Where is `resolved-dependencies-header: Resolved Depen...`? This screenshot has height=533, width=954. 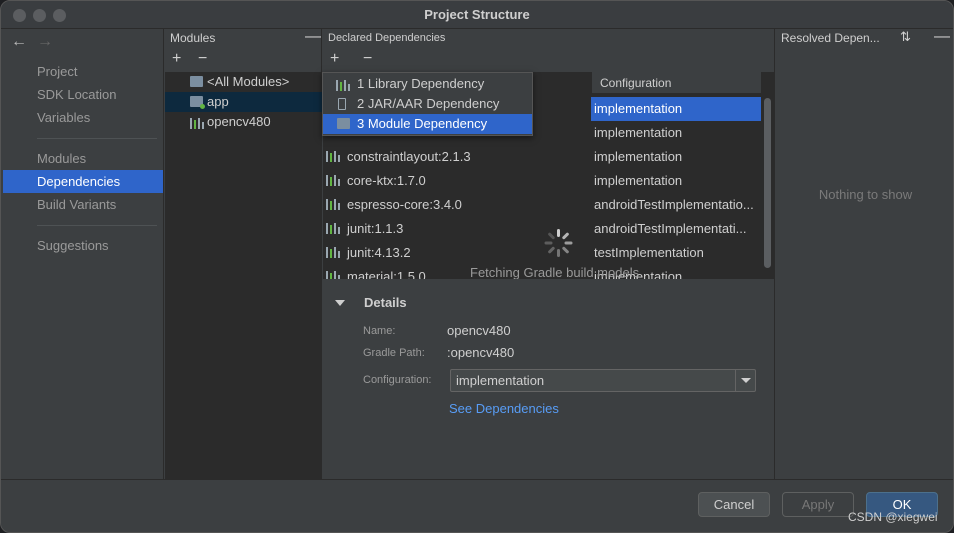
resolved-dependencies-header: Resolved Depen... is located at coordinates (830, 38).